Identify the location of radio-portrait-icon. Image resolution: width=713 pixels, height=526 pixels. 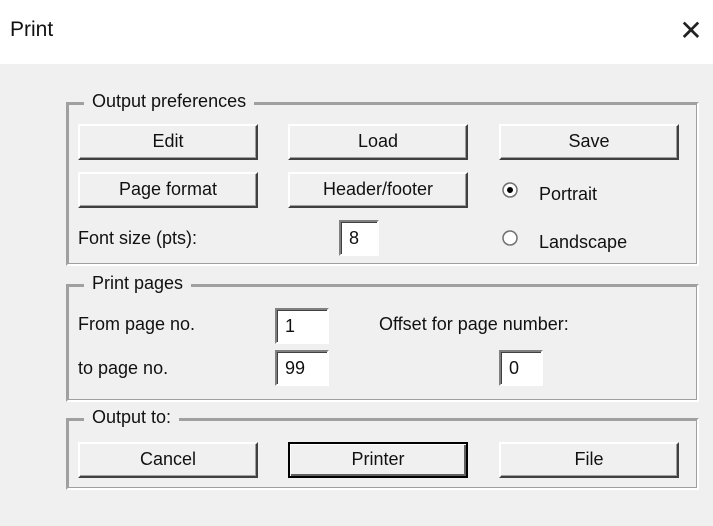
(510, 190).